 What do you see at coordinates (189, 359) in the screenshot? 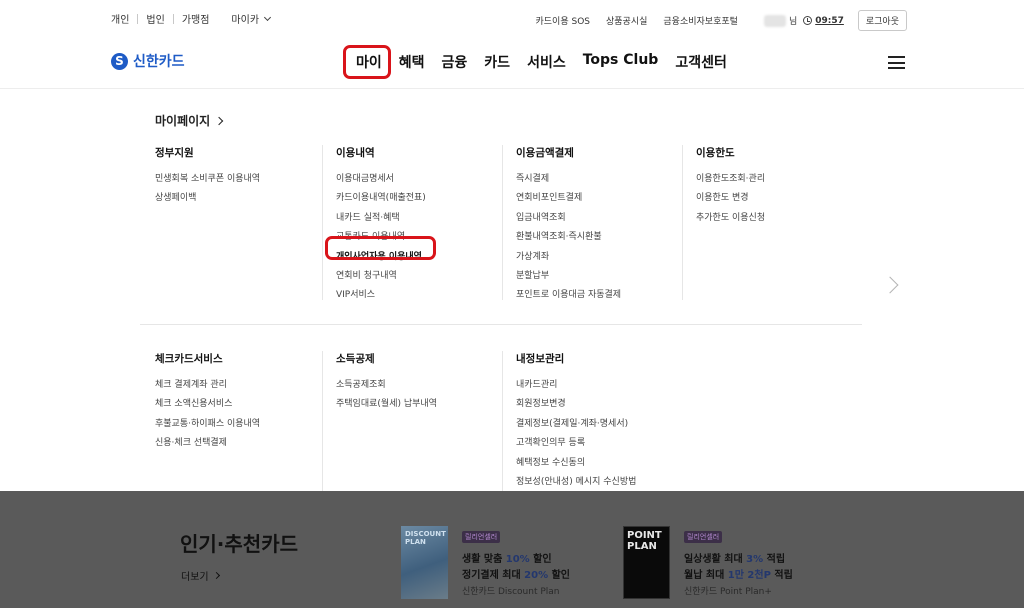
I see `column-title: 체크카드서비스` at bounding box center [189, 359].